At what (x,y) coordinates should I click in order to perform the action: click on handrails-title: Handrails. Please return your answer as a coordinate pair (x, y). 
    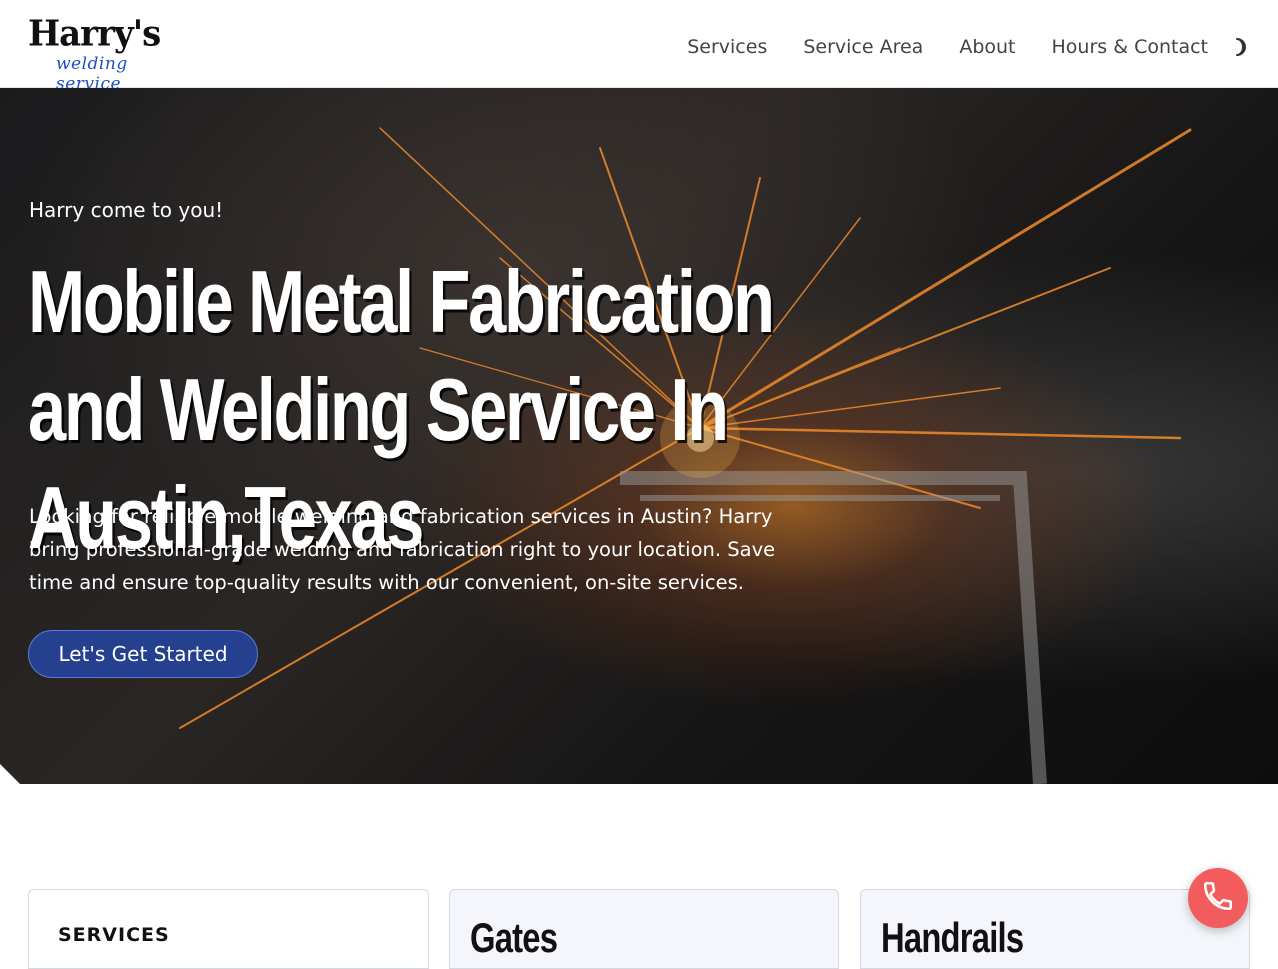
    Looking at the image, I should click on (952, 937).